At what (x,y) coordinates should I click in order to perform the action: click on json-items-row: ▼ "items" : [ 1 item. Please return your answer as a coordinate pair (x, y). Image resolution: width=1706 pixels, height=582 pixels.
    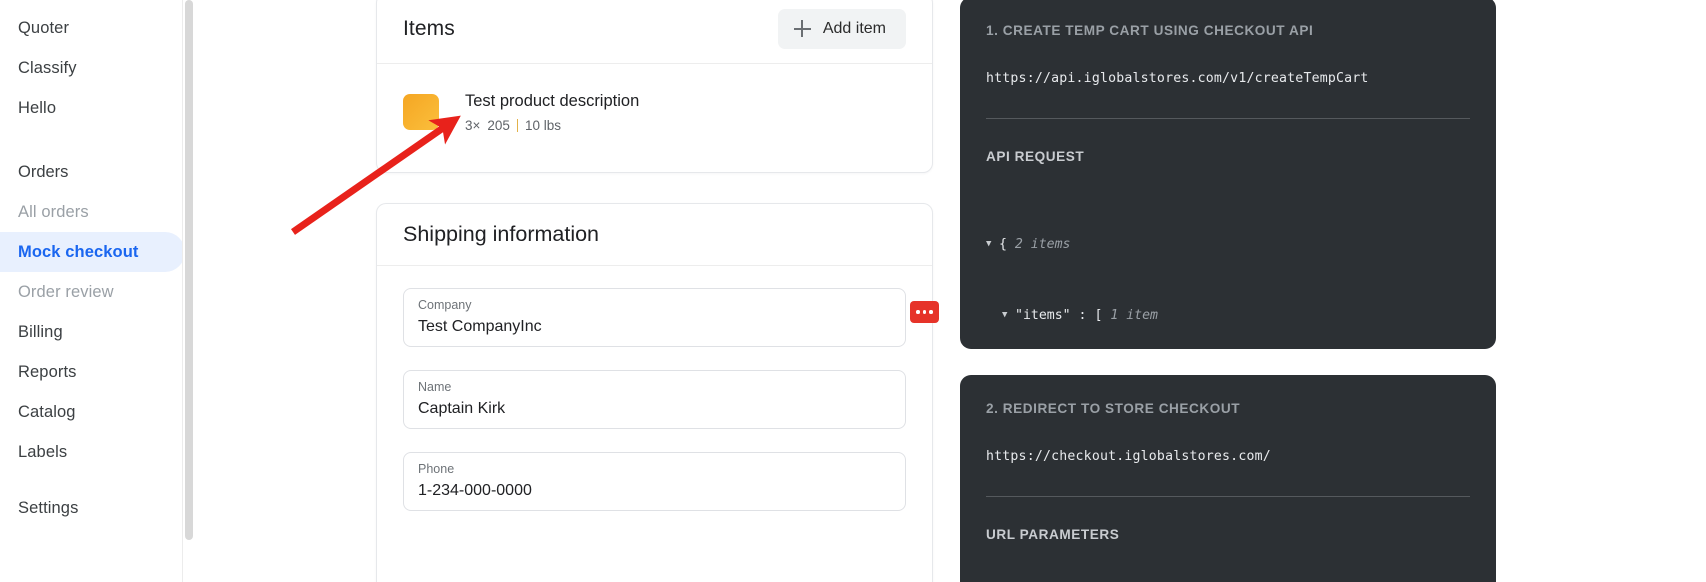
    Looking at the image, I should click on (1228, 316).